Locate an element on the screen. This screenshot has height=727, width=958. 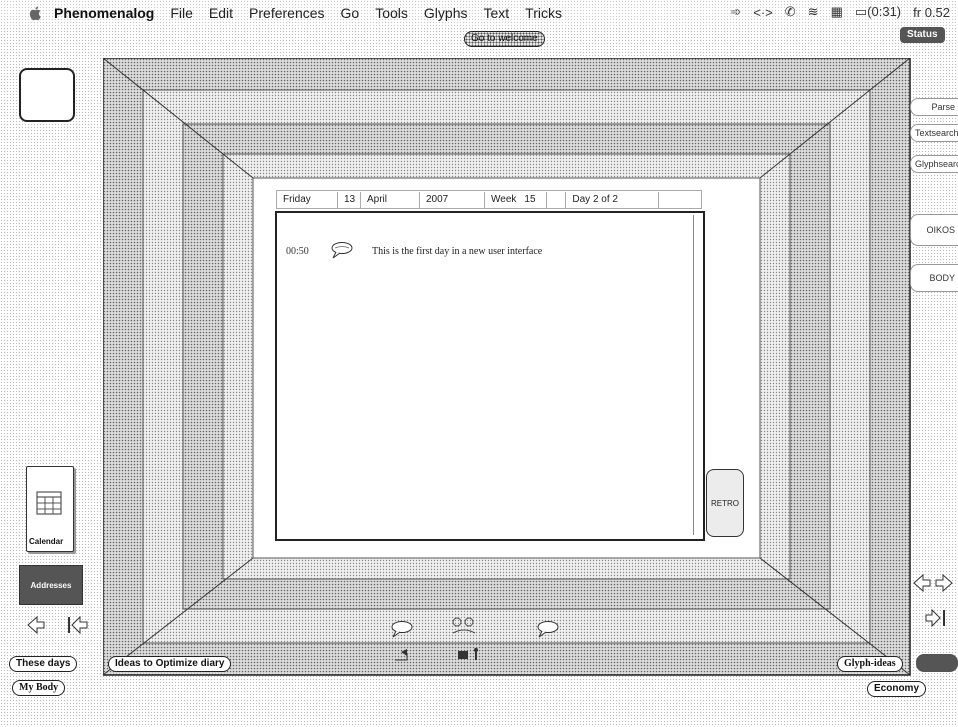
calendar-icon is located at coordinates (49, 503).